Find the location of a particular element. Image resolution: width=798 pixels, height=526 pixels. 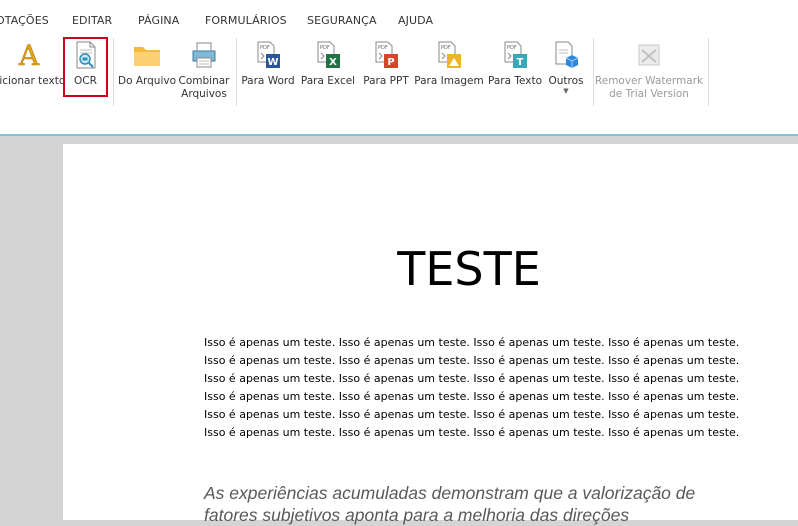

add-text-button: A dicionar texto is located at coordinates (33, 71).